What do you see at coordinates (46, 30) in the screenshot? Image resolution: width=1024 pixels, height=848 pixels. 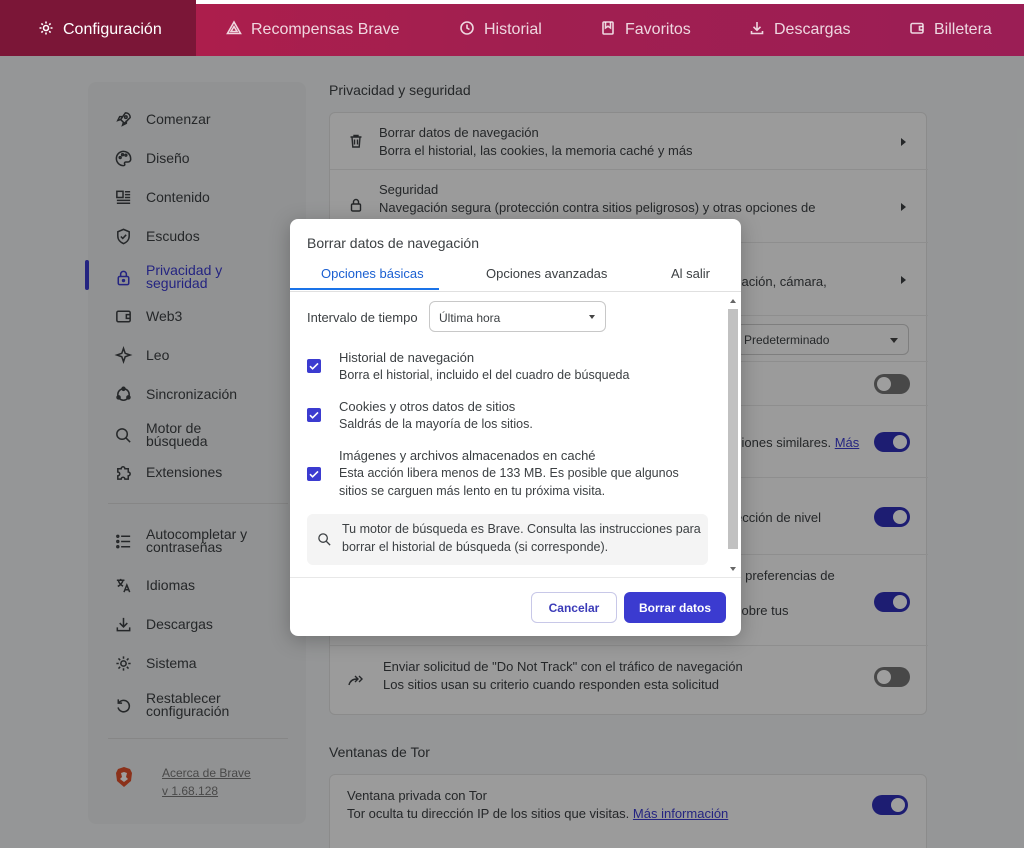 I see `gear-icon` at bounding box center [46, 30].